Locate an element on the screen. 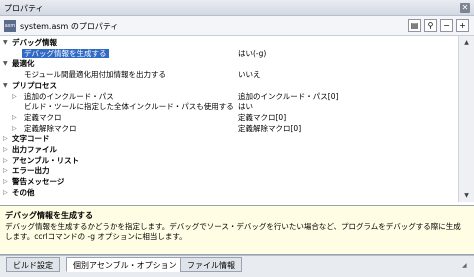 The image size is (474, 277). asm-file-icon: asm is located at coordinates (10, 26).